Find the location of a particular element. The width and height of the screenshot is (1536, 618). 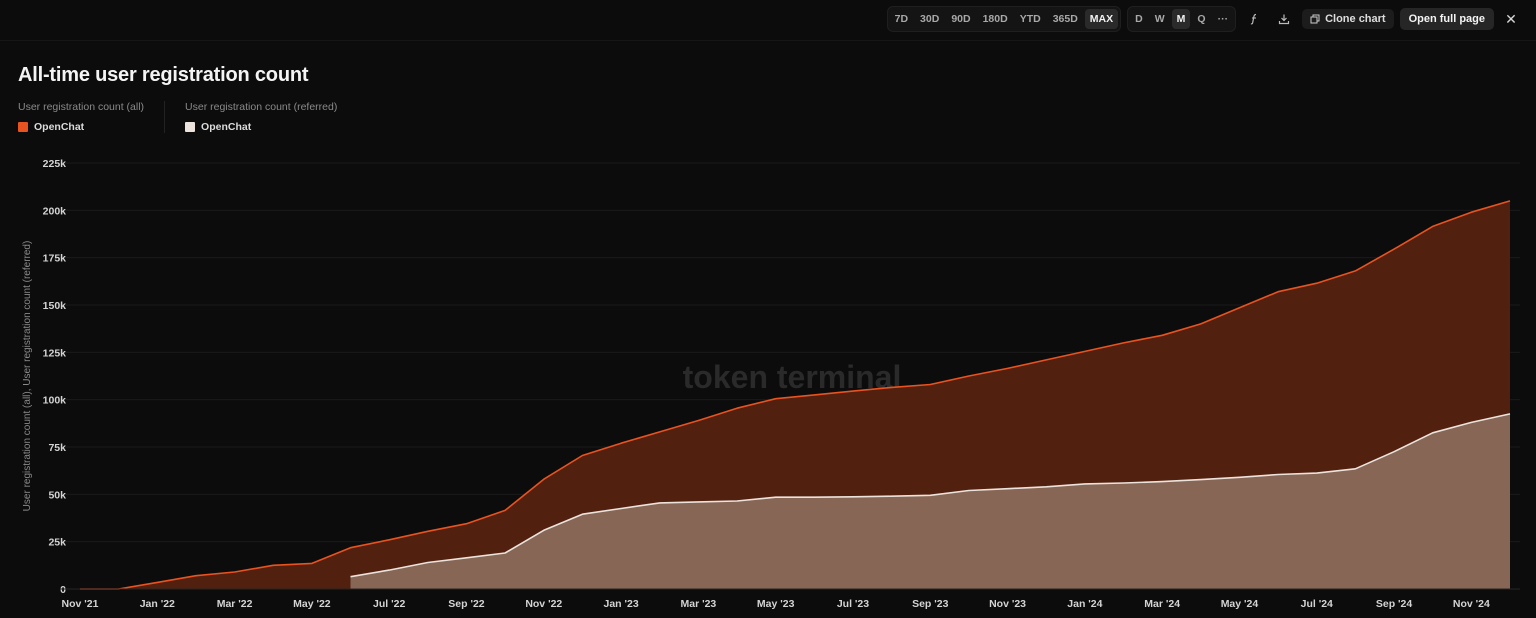

y-tick-label: 50k is located at coordinates (57, 495).